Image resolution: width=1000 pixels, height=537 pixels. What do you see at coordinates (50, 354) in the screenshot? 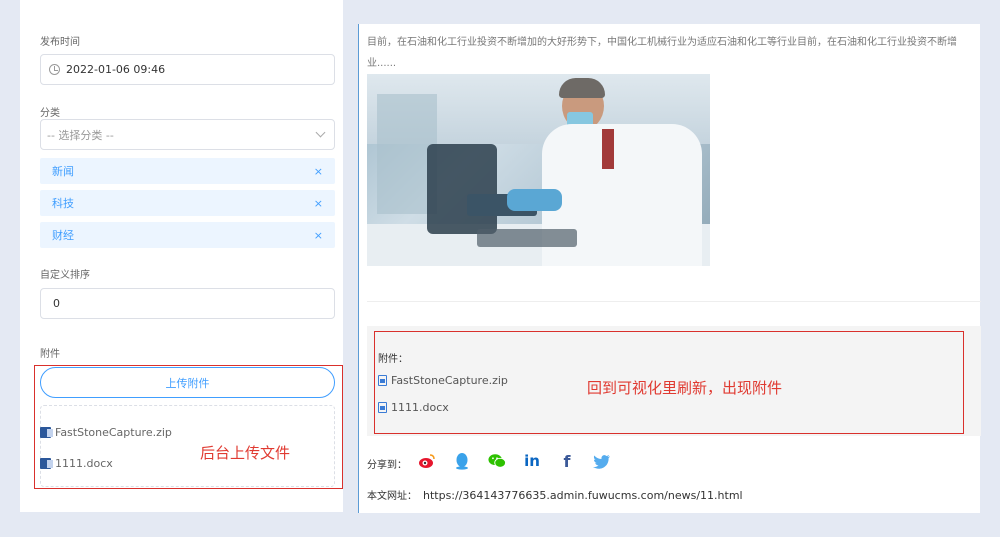
I see `attachment-label: 附件` at bounding box center [50, 354].